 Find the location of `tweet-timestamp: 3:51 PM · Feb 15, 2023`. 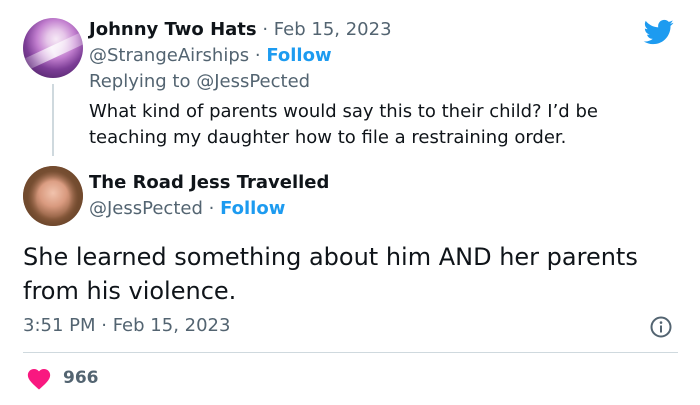

tweet-timestamp: 3:51 PM · Feb 15, 2023 is located at coordinates (126, 326).